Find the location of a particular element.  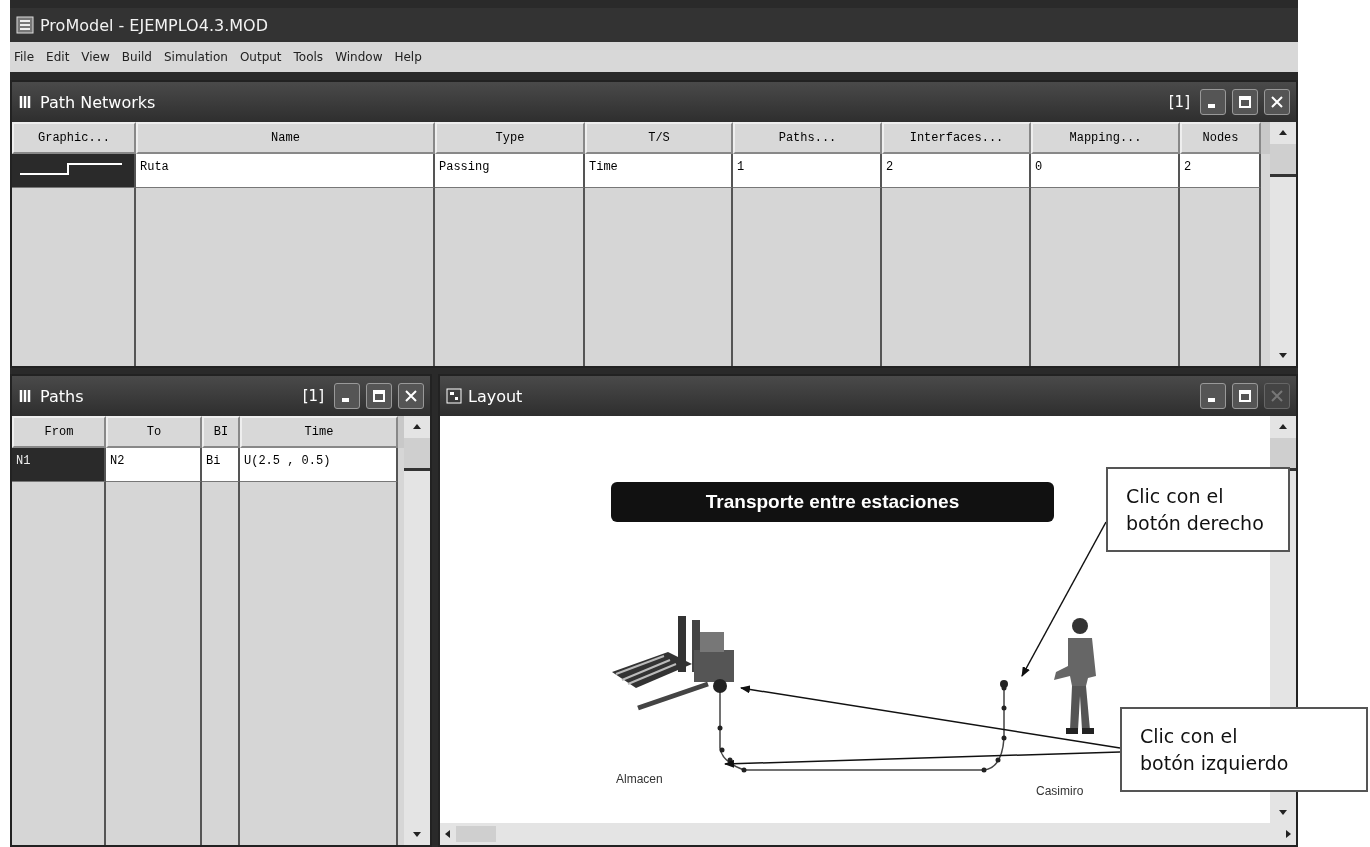

menu-item: Help is located at coordinates (408, 57).